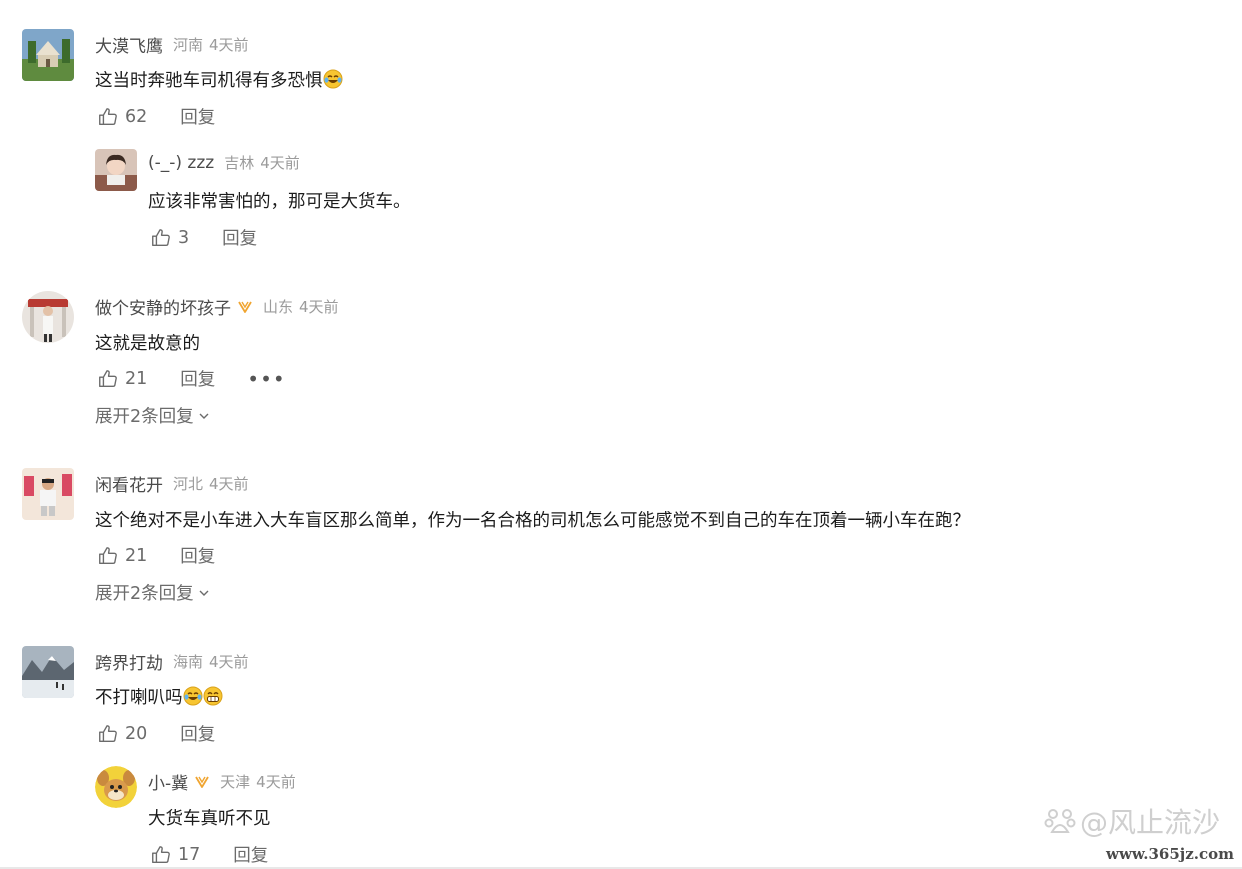  I want to click on comment-text: 不打喇叭吗, so click(159, 696).